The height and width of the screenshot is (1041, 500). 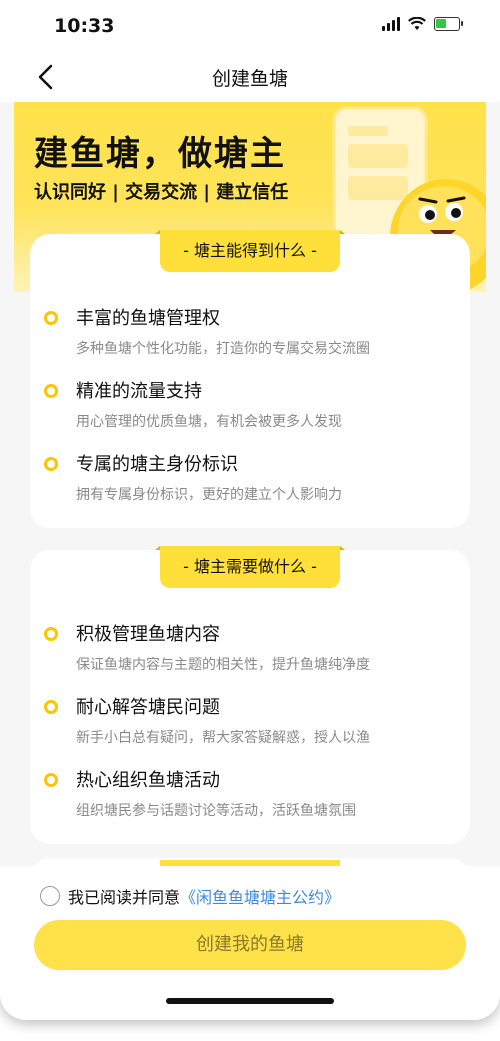 What do you see at coordinates (139, 391) in the screenshot?
I see `item-title: 精准的流量支持` at bounding box center [139, 391].